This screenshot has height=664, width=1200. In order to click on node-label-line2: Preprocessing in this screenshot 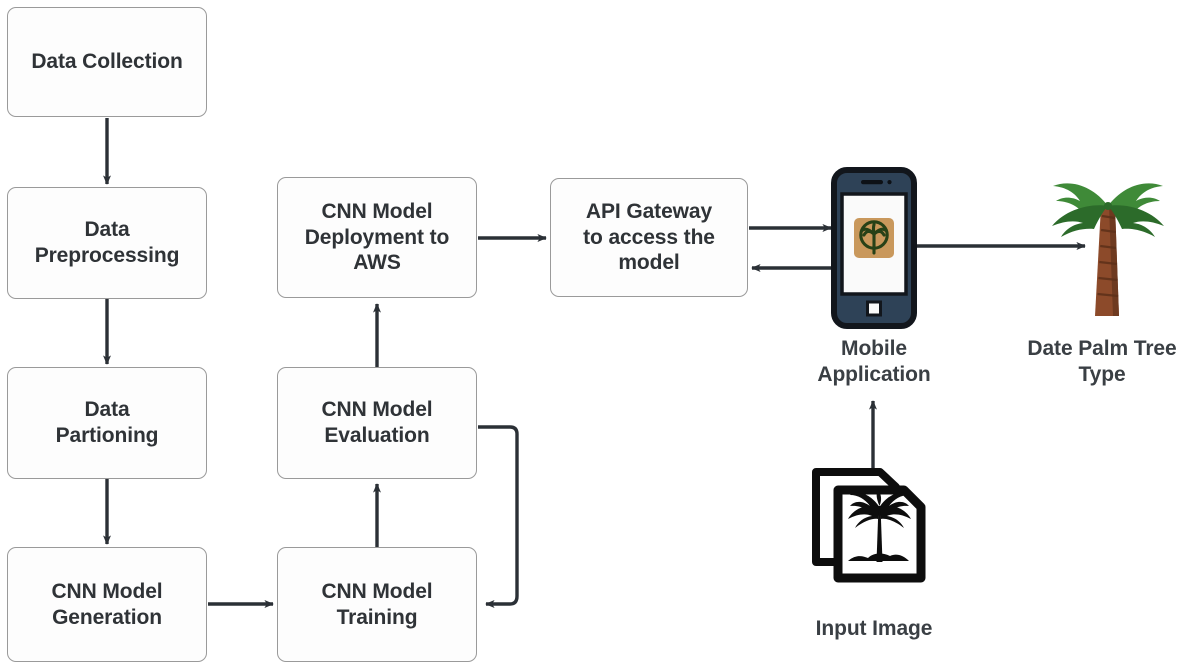, I will do `click(107, 255)`.